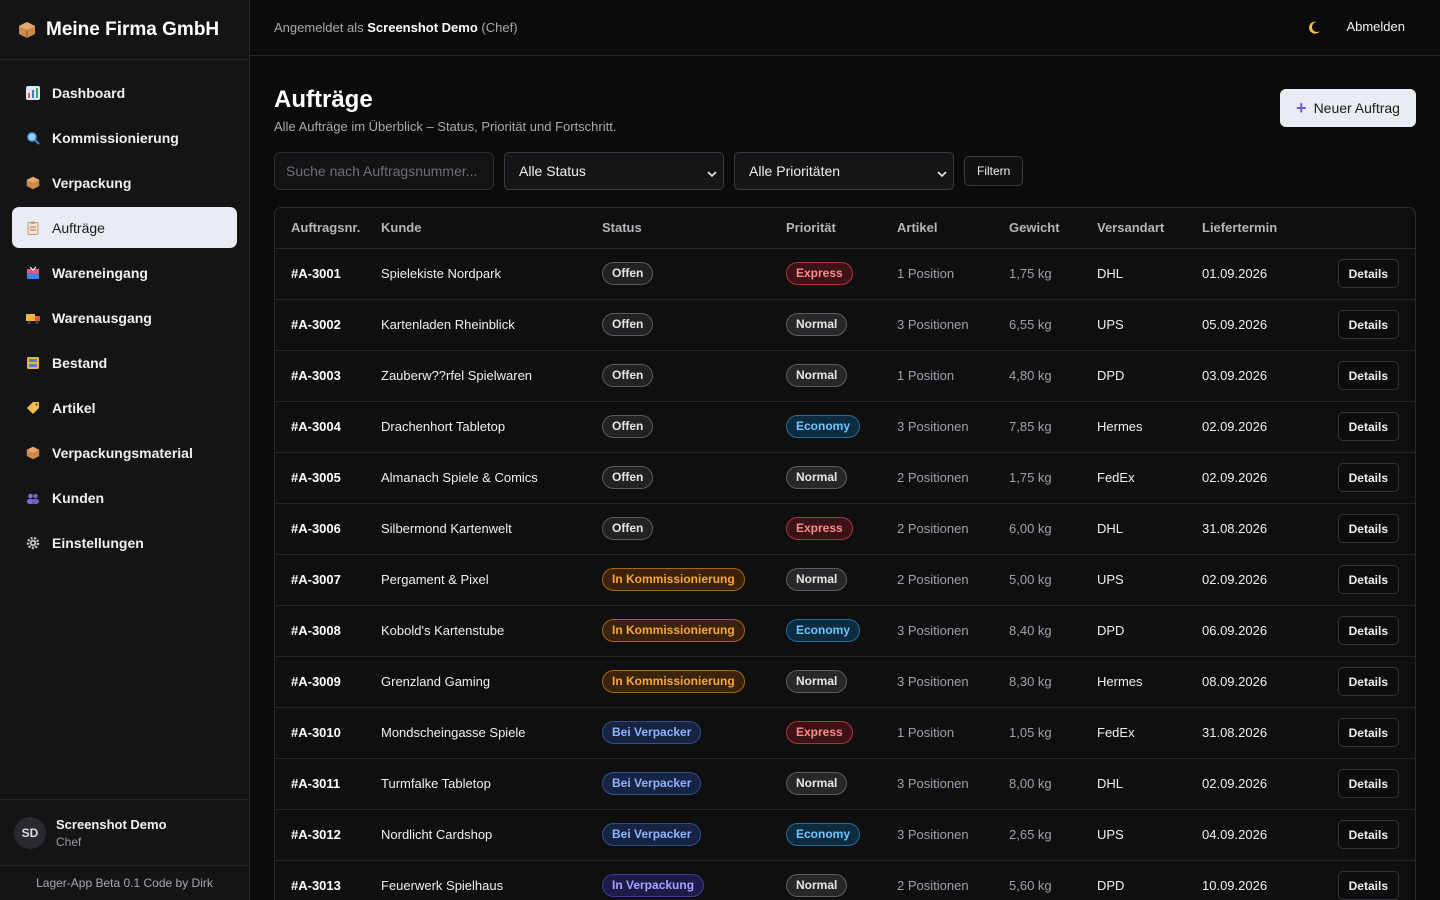 Image resolution: width=1440 pixels, height=900 pixels. Describe the element at coordinates (328, 427) in the screenshot. I see `order-id: #A-3004` at that location.